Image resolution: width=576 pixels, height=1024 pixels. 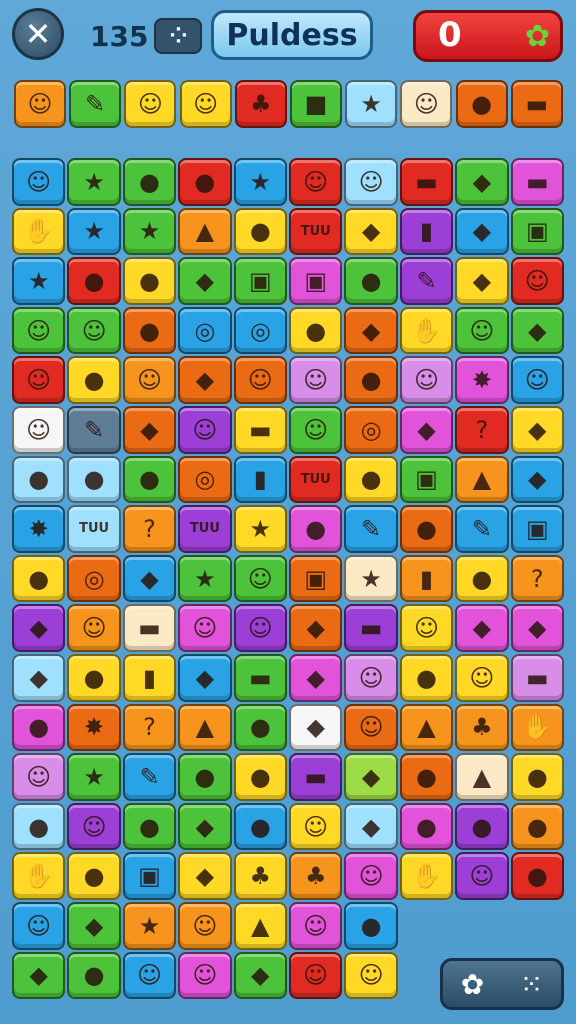 What do you see at coordinates (95, 104) in the screenshot?
I see `inventory-tile: ✎` at bounding box center [95, 104].